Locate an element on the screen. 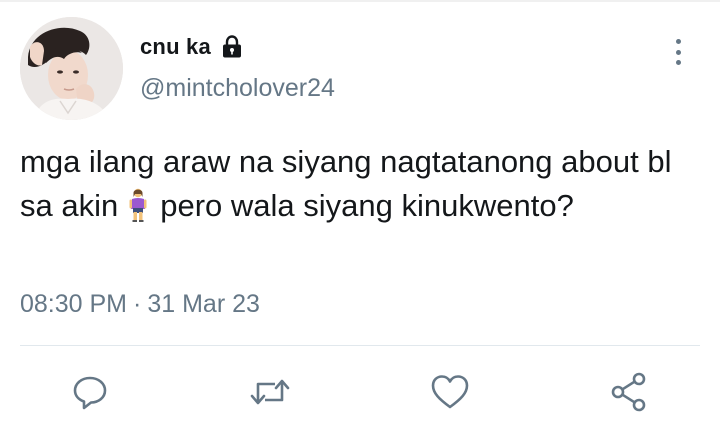  lock-icon is located at coordinates (232, 47).